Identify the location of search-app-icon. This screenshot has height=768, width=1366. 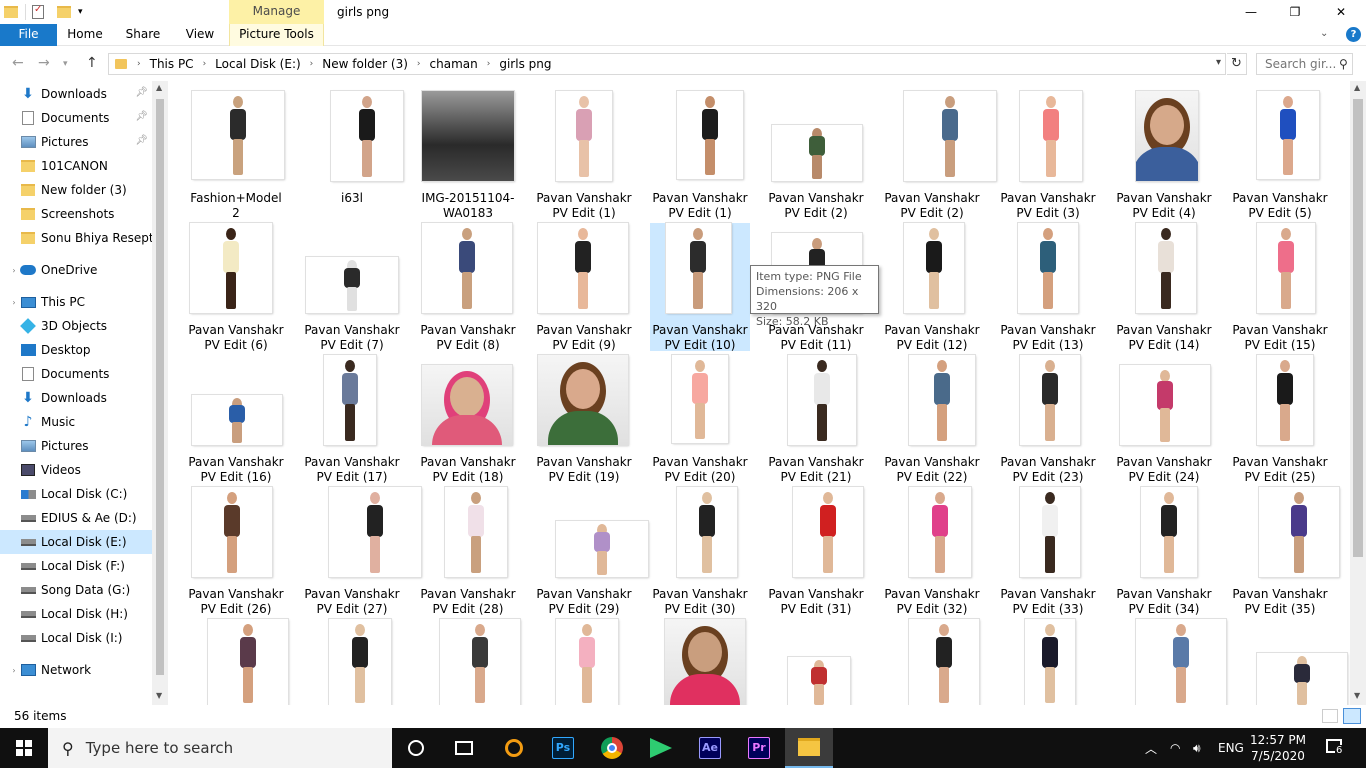
(514, 748).